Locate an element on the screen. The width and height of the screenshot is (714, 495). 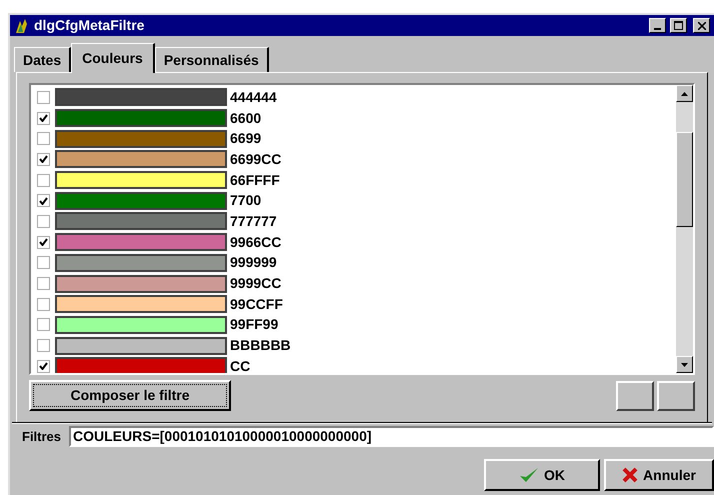
color-code: 444444 is located at coordinates (253, 97).